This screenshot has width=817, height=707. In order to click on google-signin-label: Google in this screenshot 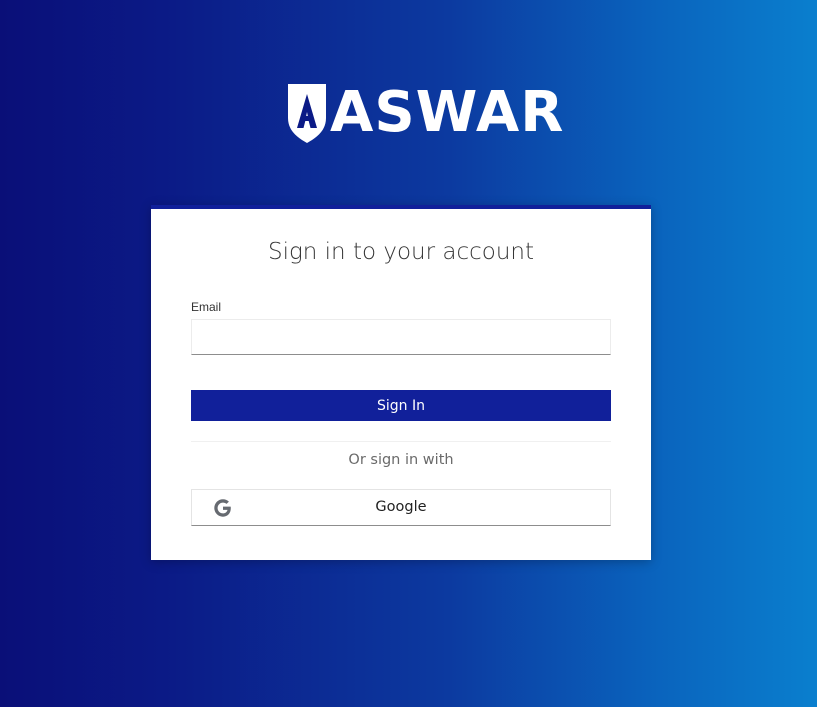, I will do `click(401, 507)`.